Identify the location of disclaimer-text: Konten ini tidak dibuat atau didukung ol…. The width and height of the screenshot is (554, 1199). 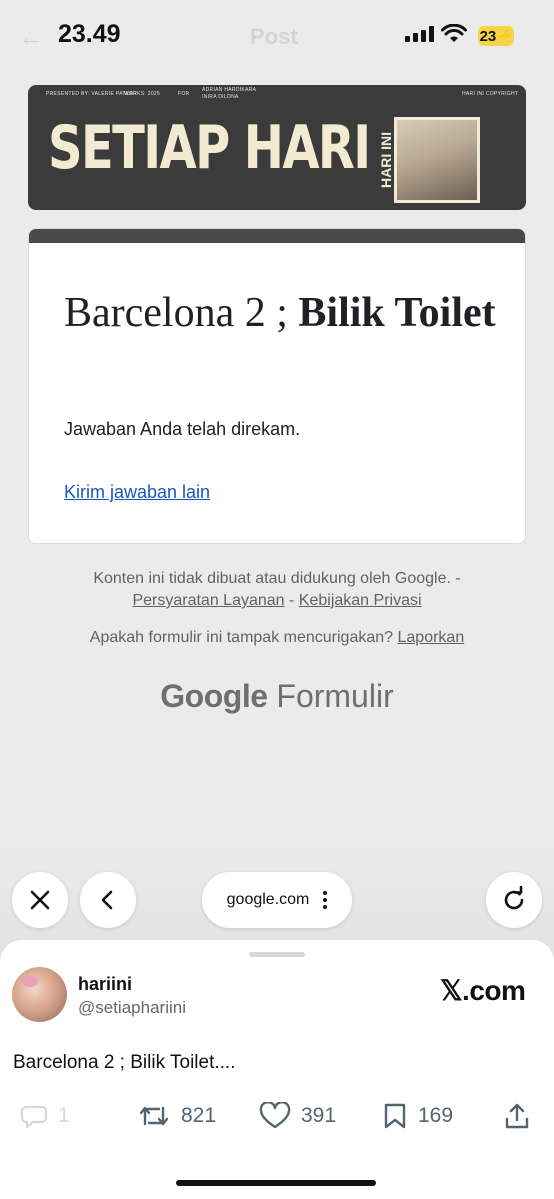
(277, 578).